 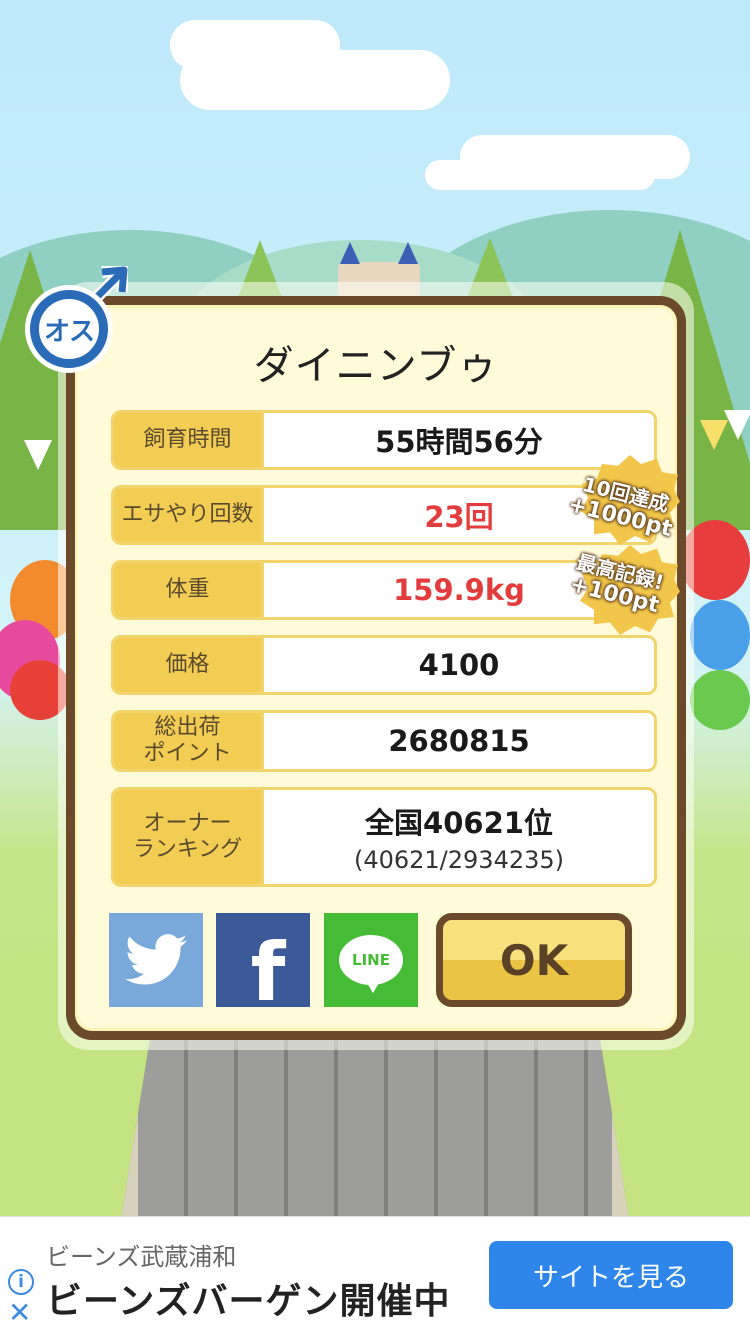 I want to click on stat-label: 飼育時間, so click(x=189, y=440).